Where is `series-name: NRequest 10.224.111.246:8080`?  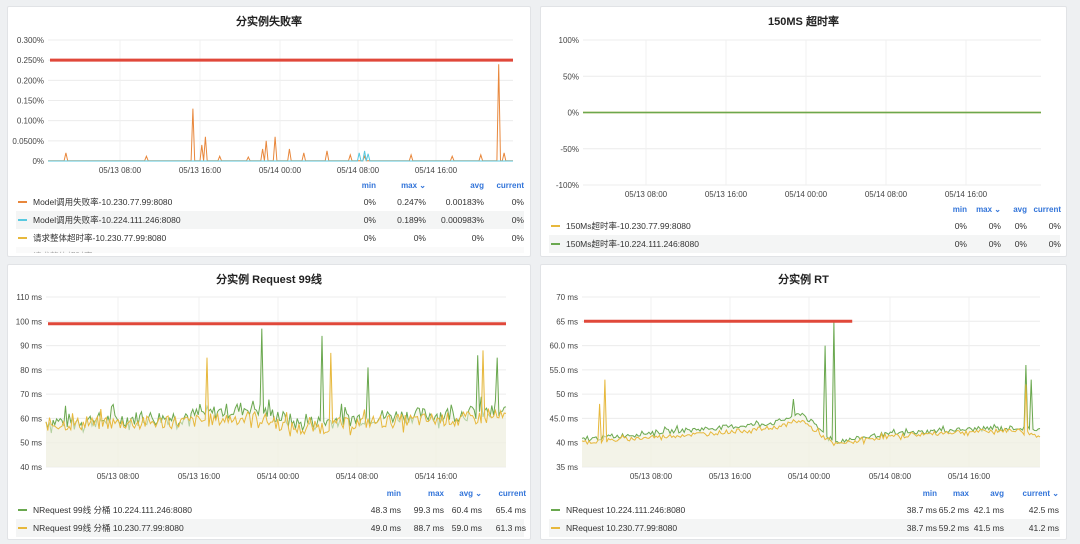 series-name: NRequest 10.224.111.246:8080 is located at coordinates (626, 510).